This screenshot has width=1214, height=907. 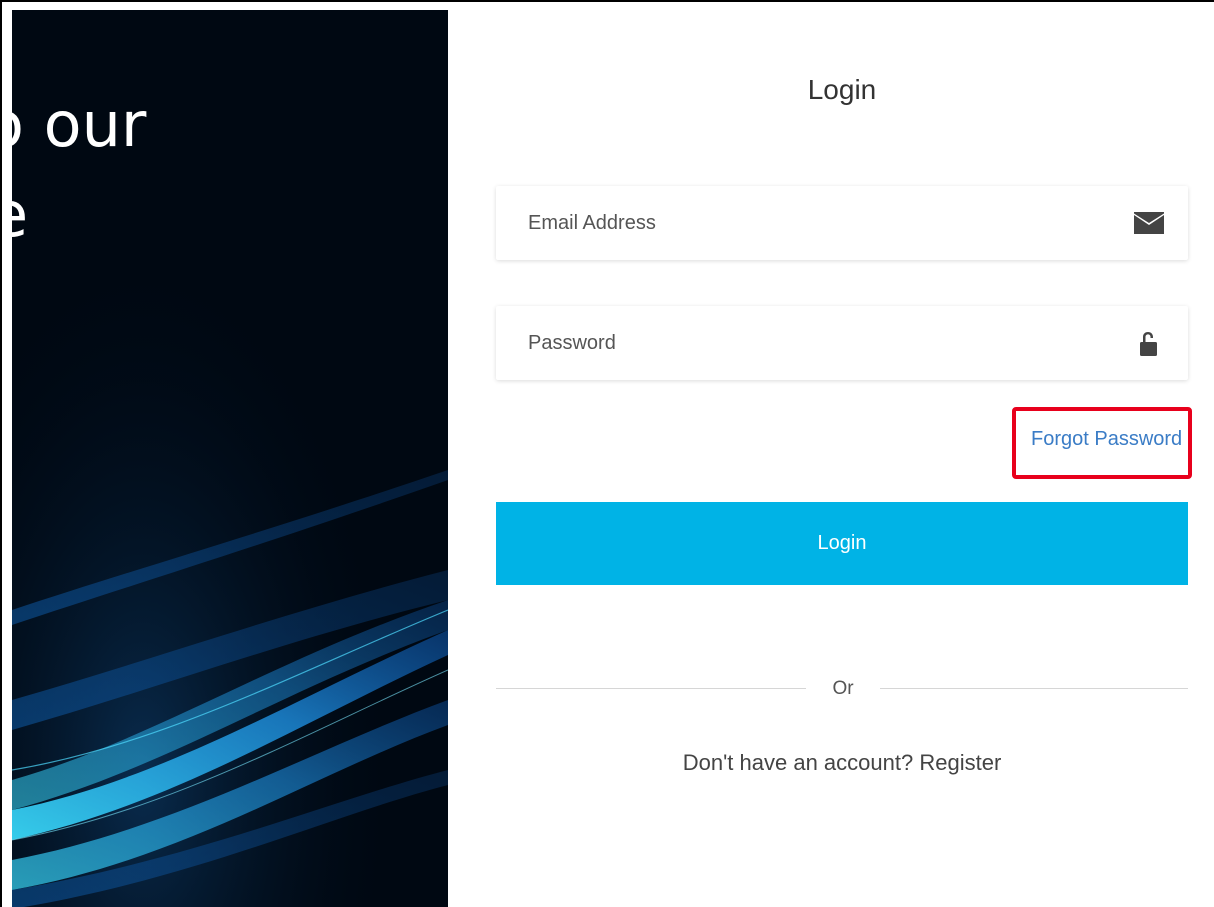 I want to click on email-input, so click(x=818, y=223).